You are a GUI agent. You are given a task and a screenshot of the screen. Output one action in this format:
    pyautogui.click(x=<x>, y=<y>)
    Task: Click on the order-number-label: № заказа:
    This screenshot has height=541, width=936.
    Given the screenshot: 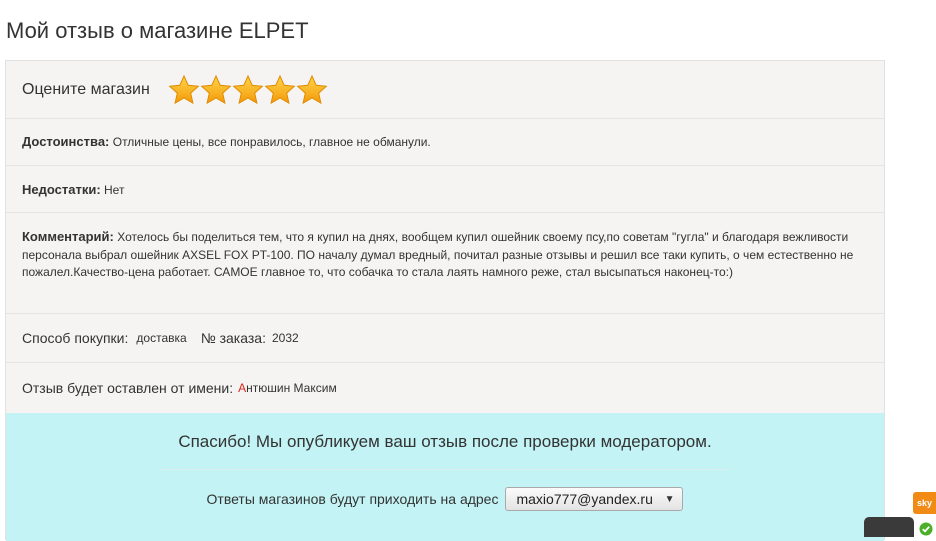 What is the action you would take?
    pyautogui.click(x=233, y=338)
    